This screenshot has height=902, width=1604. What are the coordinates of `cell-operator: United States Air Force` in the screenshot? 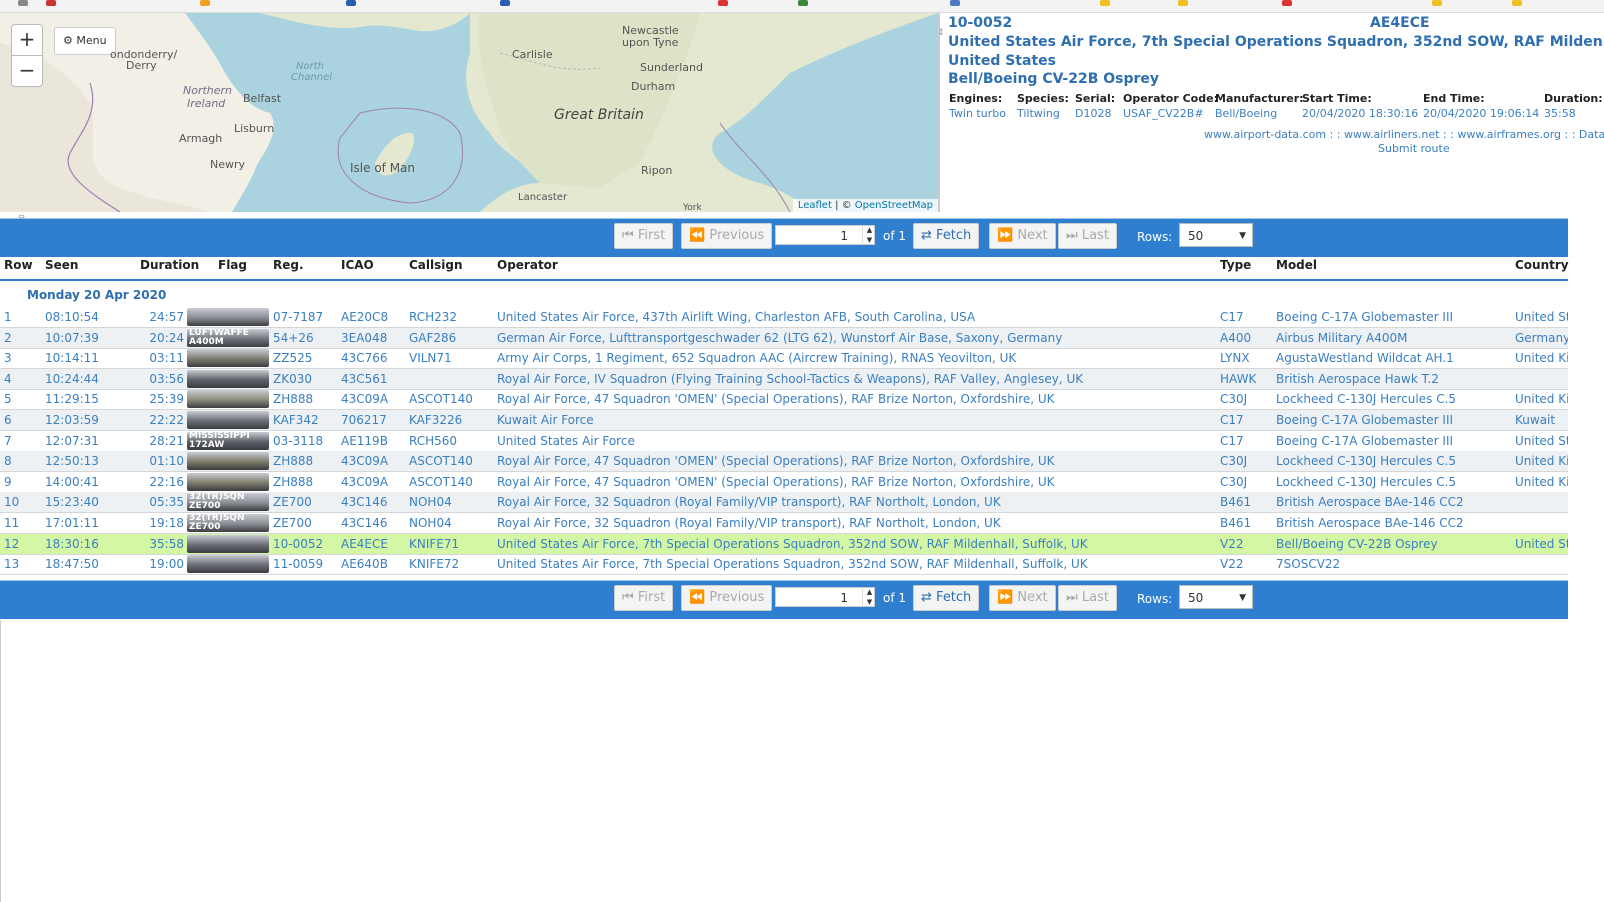 It's located at (566, 440).